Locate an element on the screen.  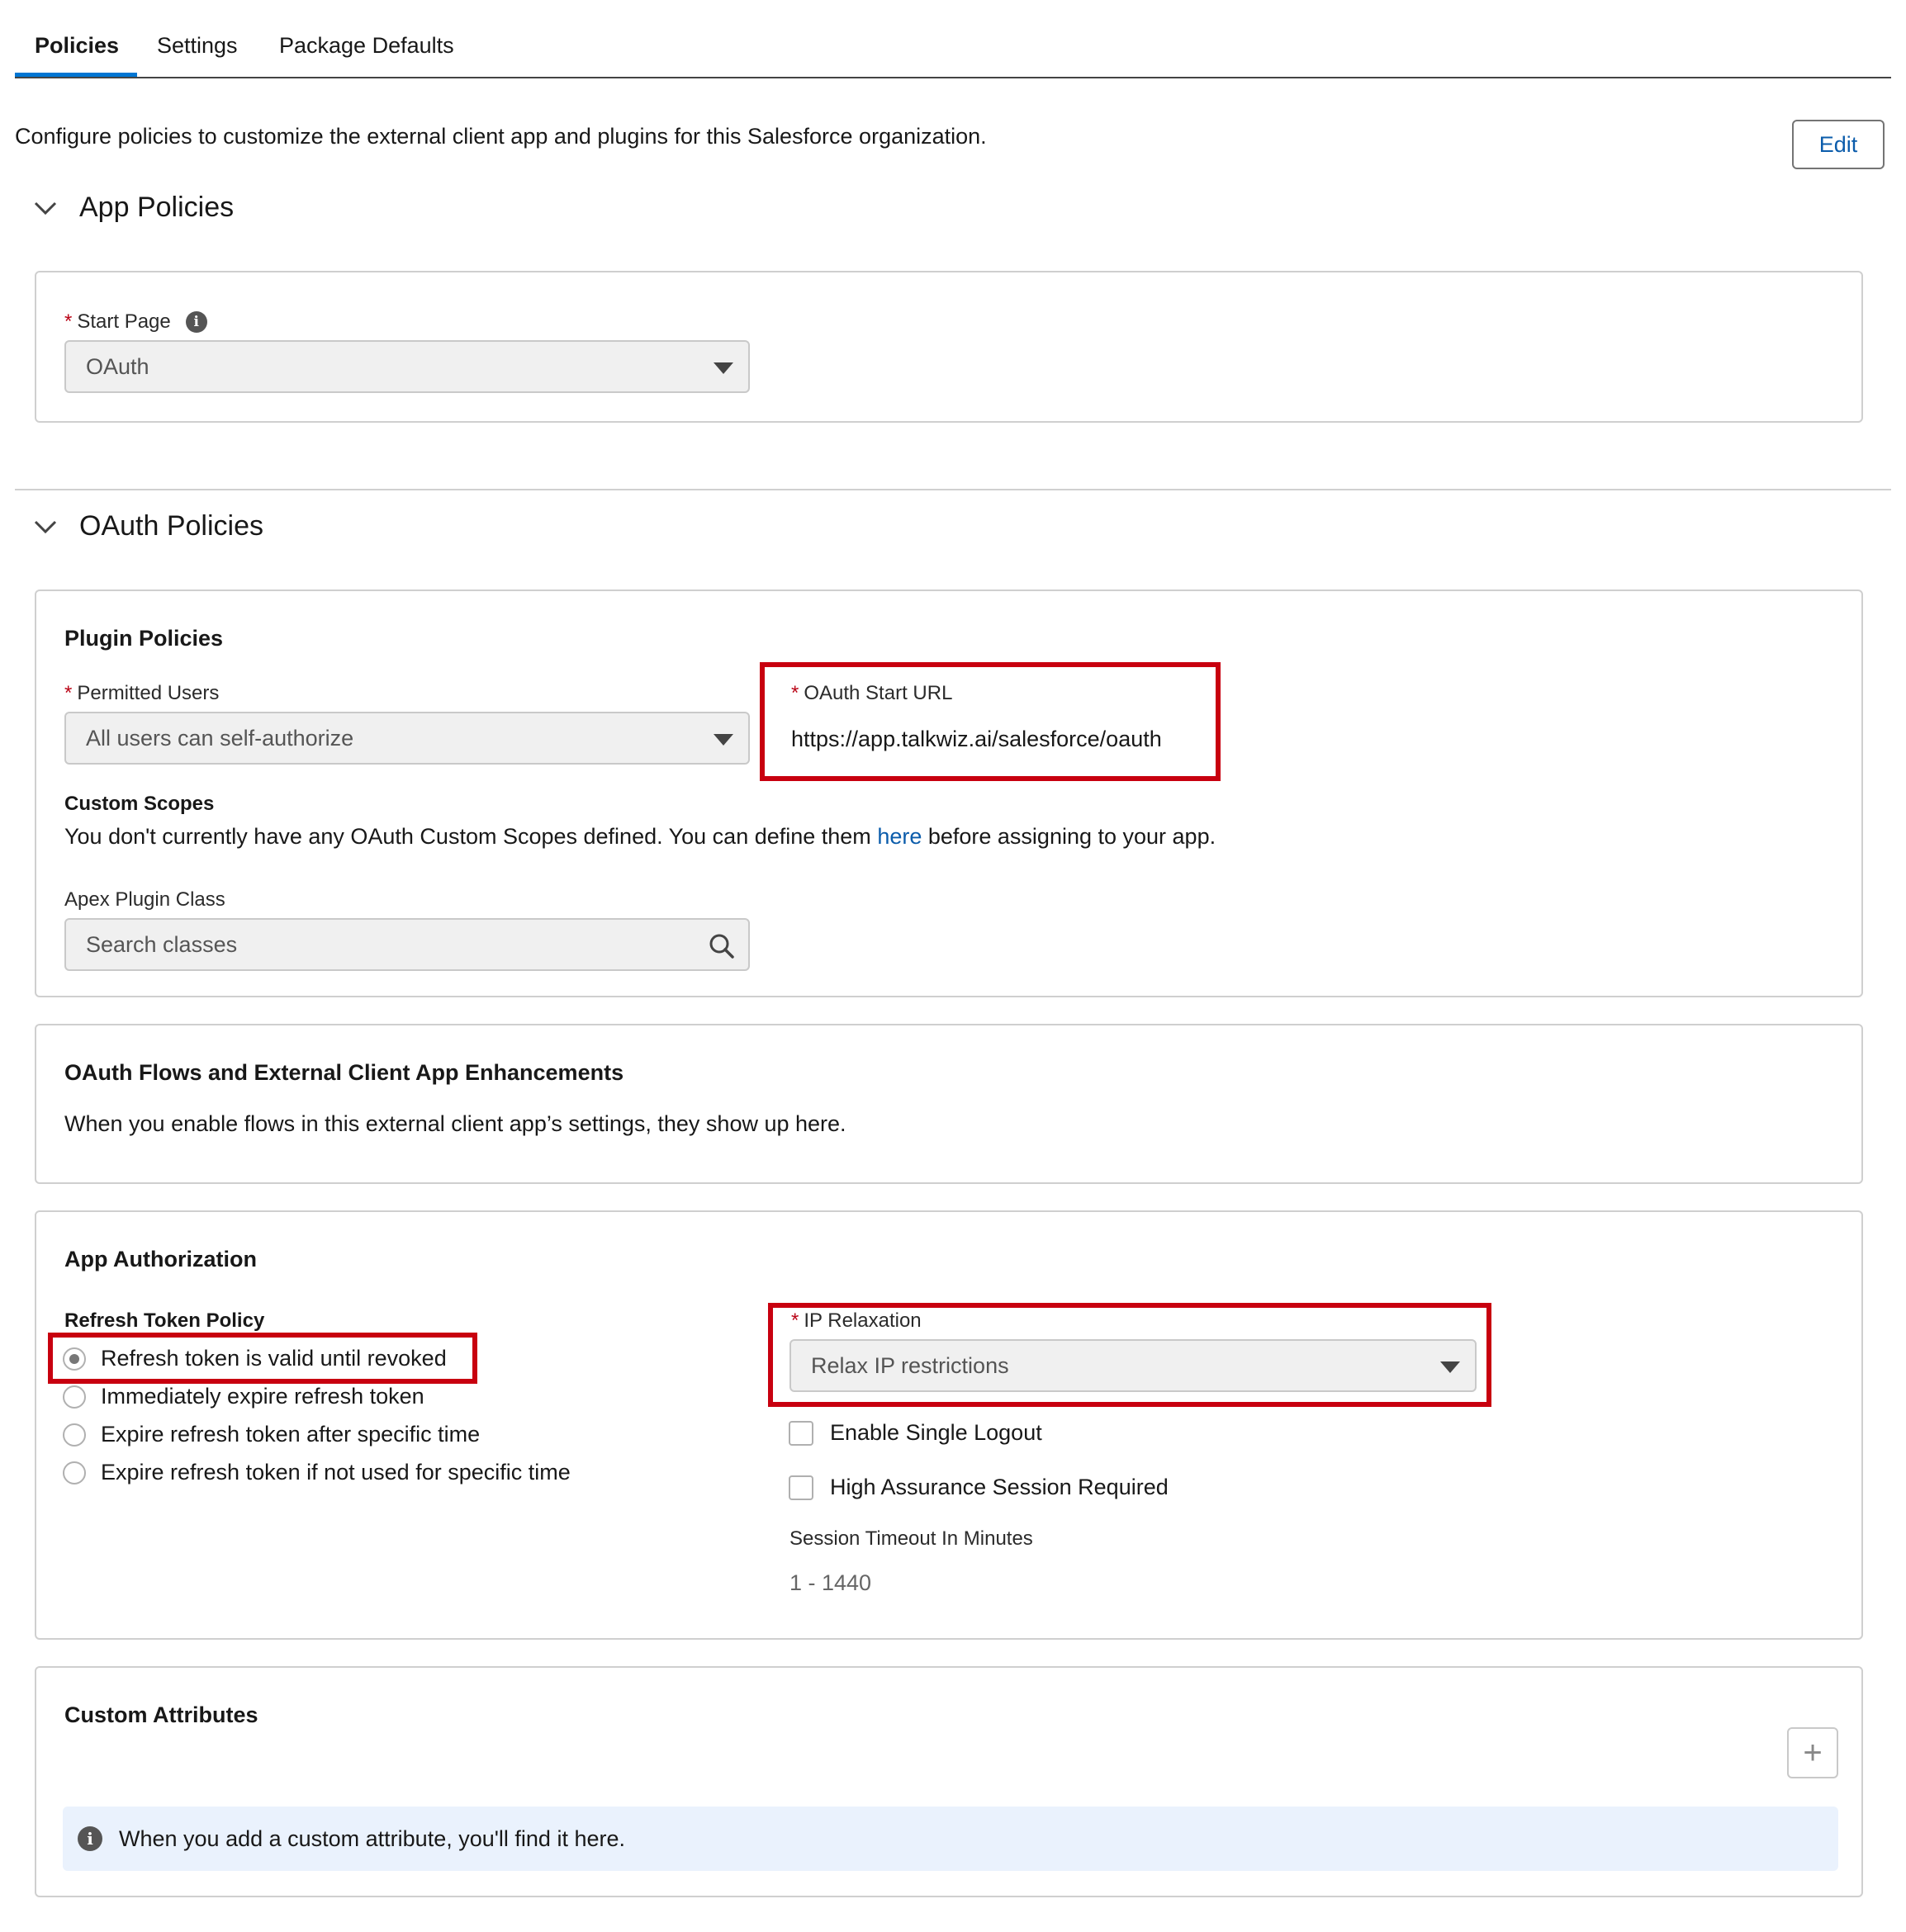
highlight-oauth-start-url is located at coordinates (990, 721).